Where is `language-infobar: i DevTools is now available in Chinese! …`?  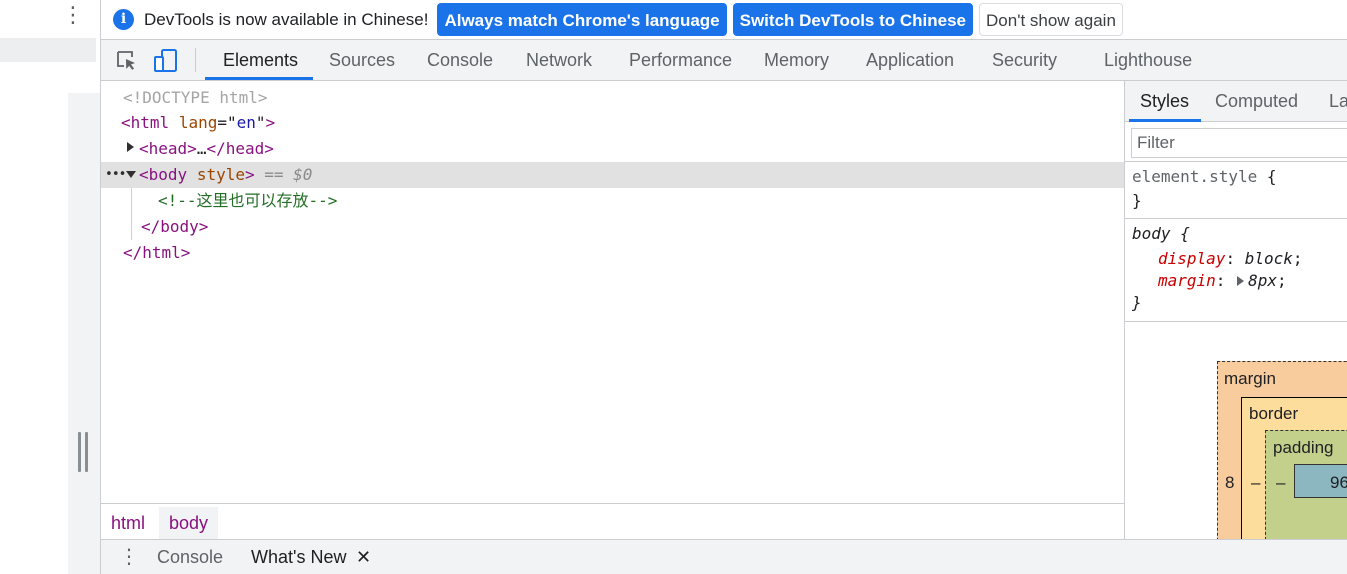
language-infobar: i DevTools is now available in Chinese! … is located at coordinates (724, 20).